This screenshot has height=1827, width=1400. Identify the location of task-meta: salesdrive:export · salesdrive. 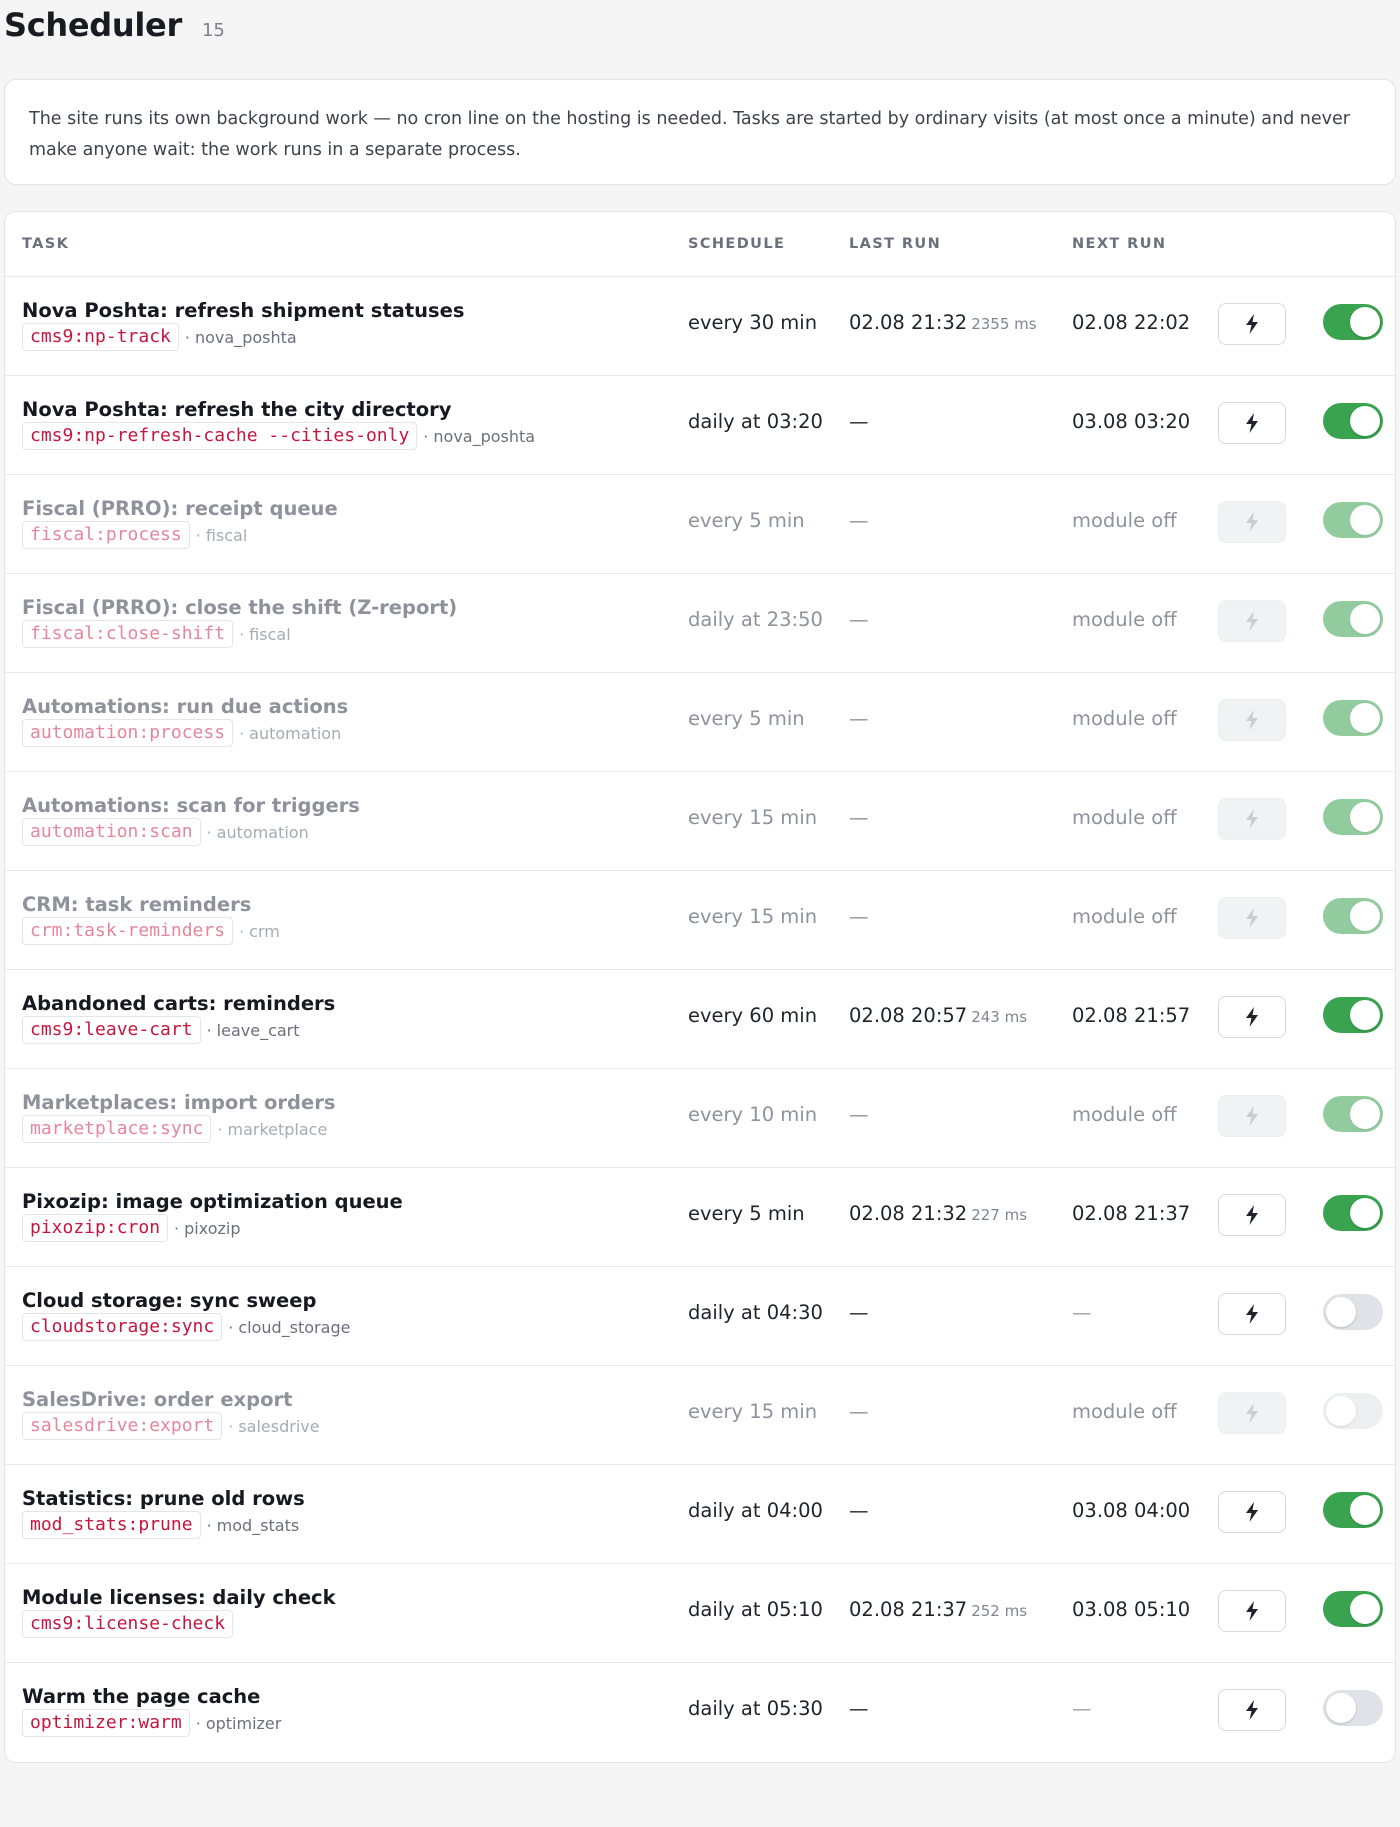
(171, 1426).